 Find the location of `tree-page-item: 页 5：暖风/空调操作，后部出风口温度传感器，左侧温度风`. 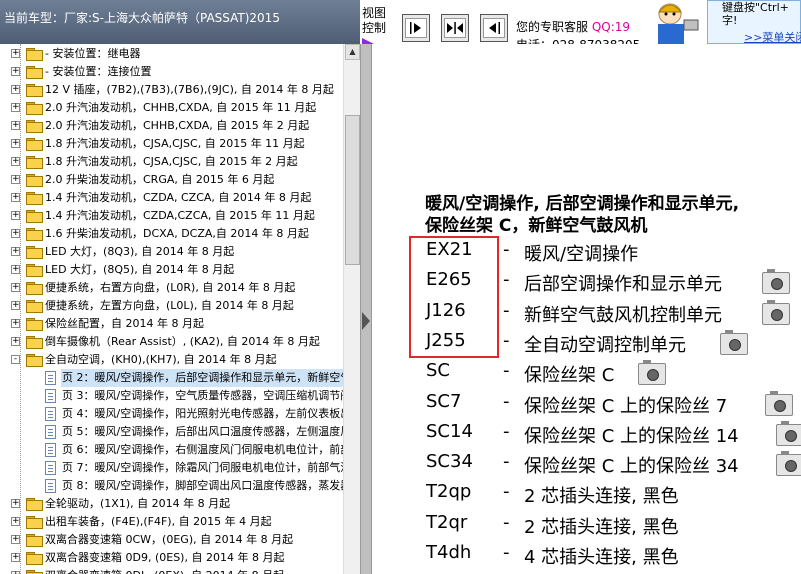

tree-page-item: 页 5：暖风/空调操作，后部出风口温度传感器，左侧温度风 is located at coordinates (171, 432).